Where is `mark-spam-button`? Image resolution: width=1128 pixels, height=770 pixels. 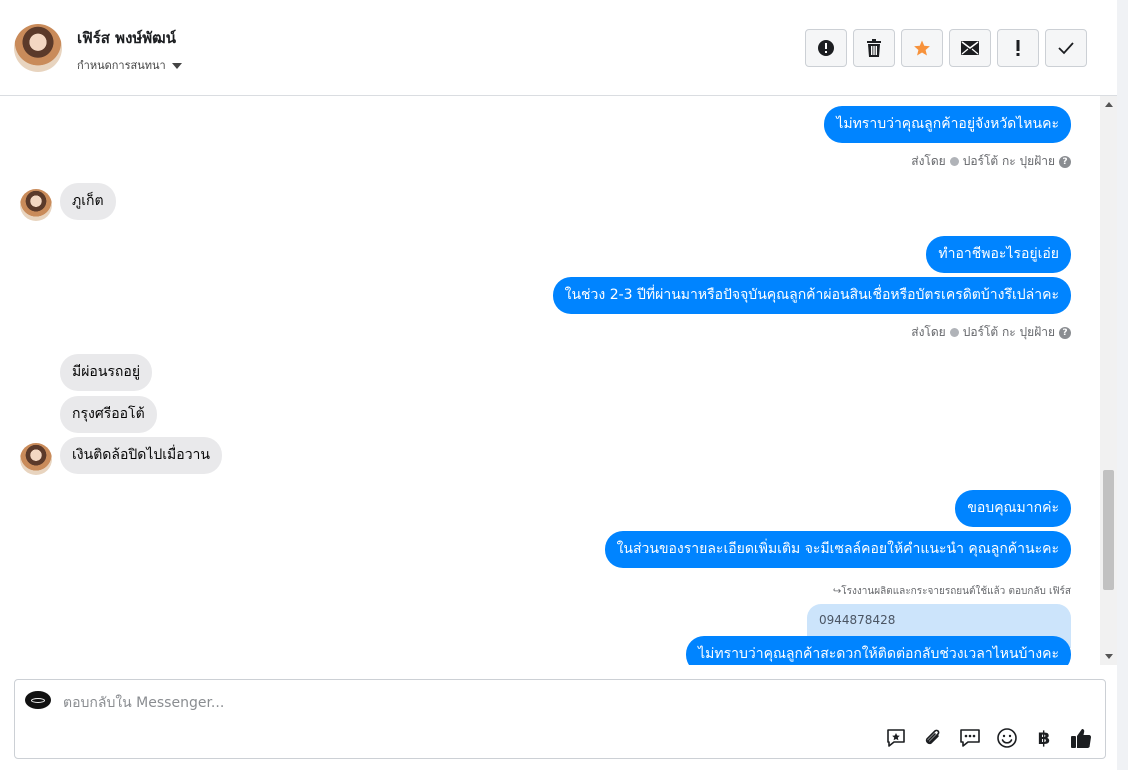 mark-spam-button is located at coordinates (826, 48).